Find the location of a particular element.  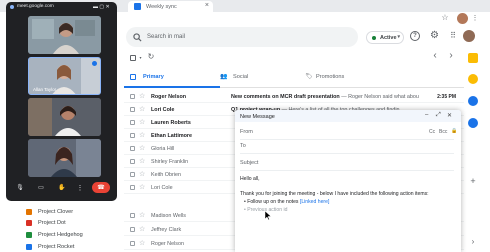

more-vert-icon: ⋮ is located at coordinates (475, 18).